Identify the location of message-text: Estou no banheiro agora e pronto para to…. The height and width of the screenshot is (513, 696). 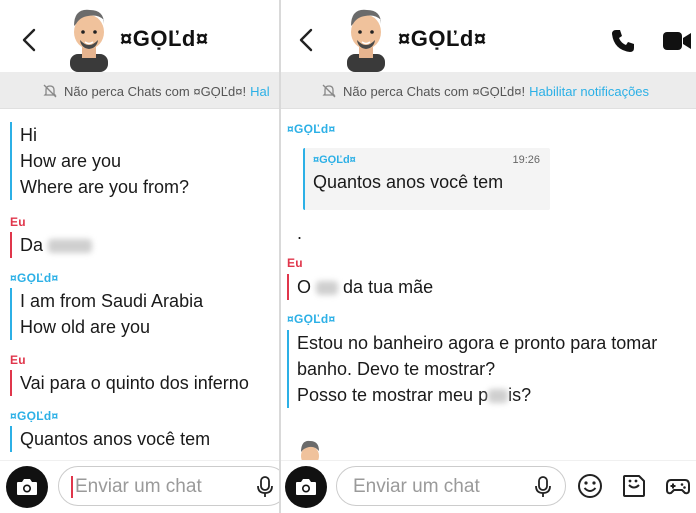
(477, 343).